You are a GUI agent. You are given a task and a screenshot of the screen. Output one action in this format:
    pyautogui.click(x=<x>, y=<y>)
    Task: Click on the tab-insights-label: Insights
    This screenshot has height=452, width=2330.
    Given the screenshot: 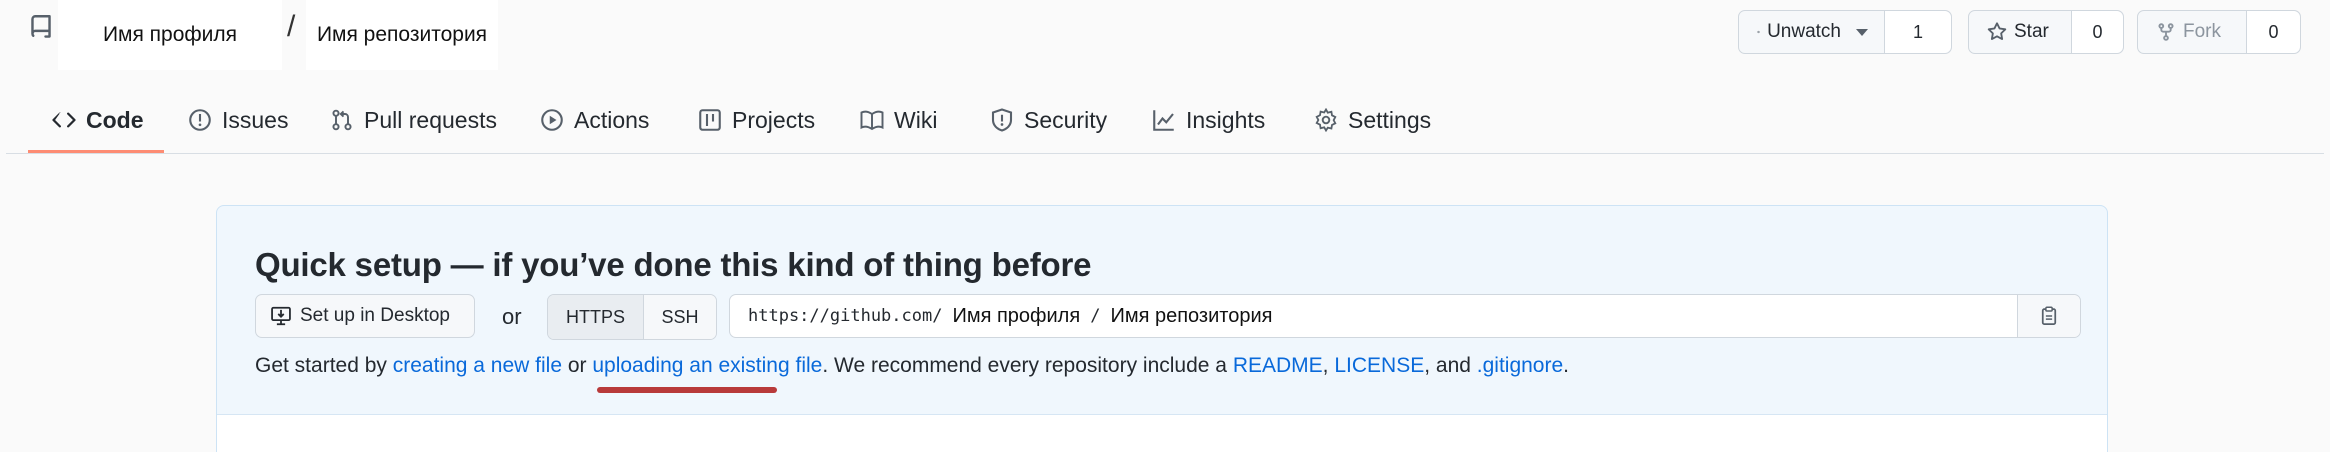 What is the action you would take?
    pyautogui.click(x=1226, y=119)
    